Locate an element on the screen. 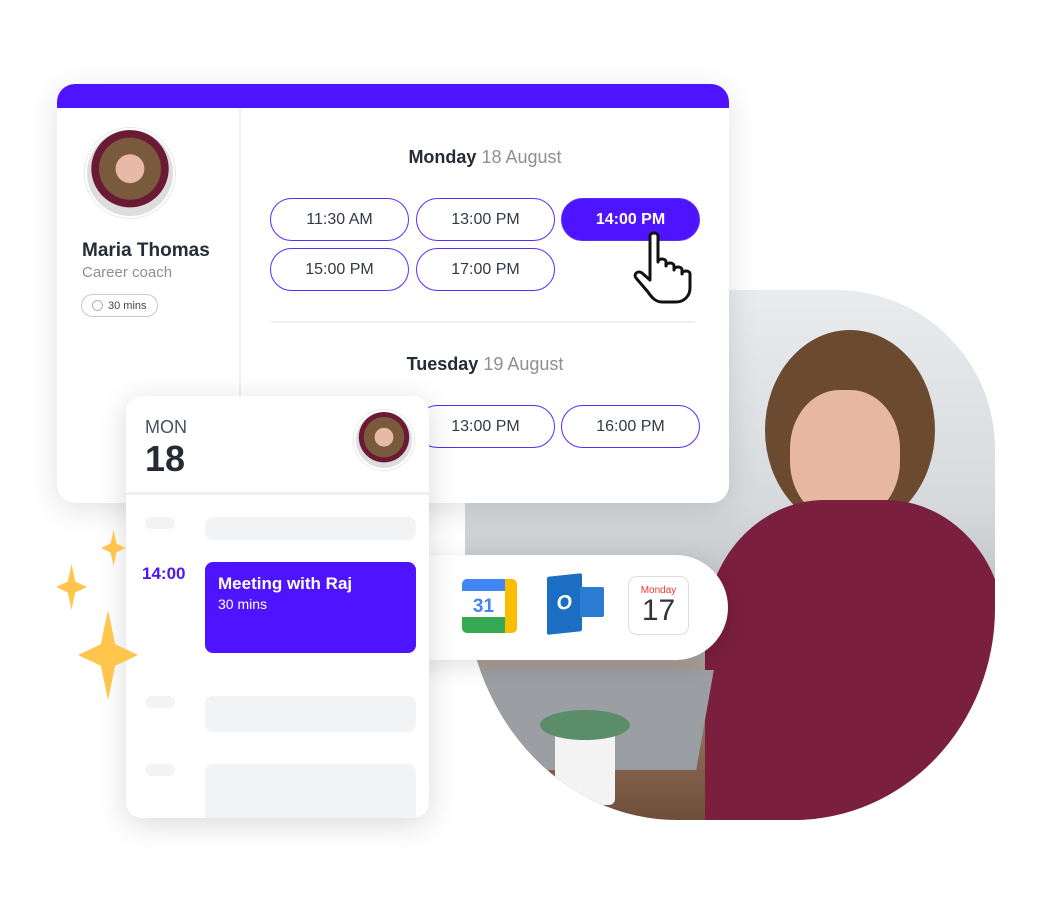  event-title: Meeting with Raj is located at coordinates (285, 583).